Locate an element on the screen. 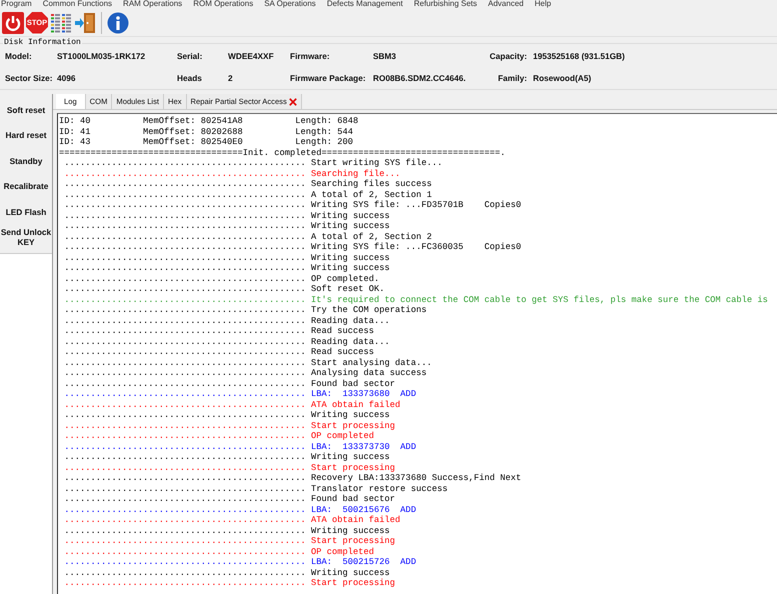 Image resolution: width=777 pixels, height=594 pixels. group-title: Disk Information is located at coordinates (42, 42).